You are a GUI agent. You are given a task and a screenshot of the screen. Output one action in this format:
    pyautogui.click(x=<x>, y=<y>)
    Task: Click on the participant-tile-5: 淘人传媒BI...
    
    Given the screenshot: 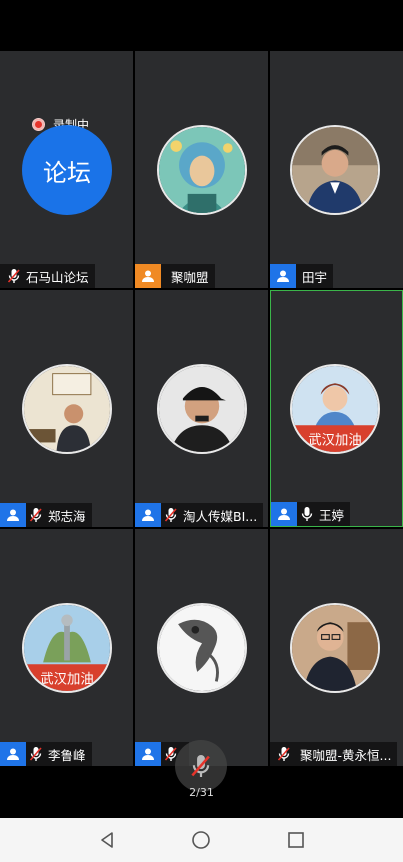 What is the action you would take?
    pyautogui.click(x=201, y=408)
    